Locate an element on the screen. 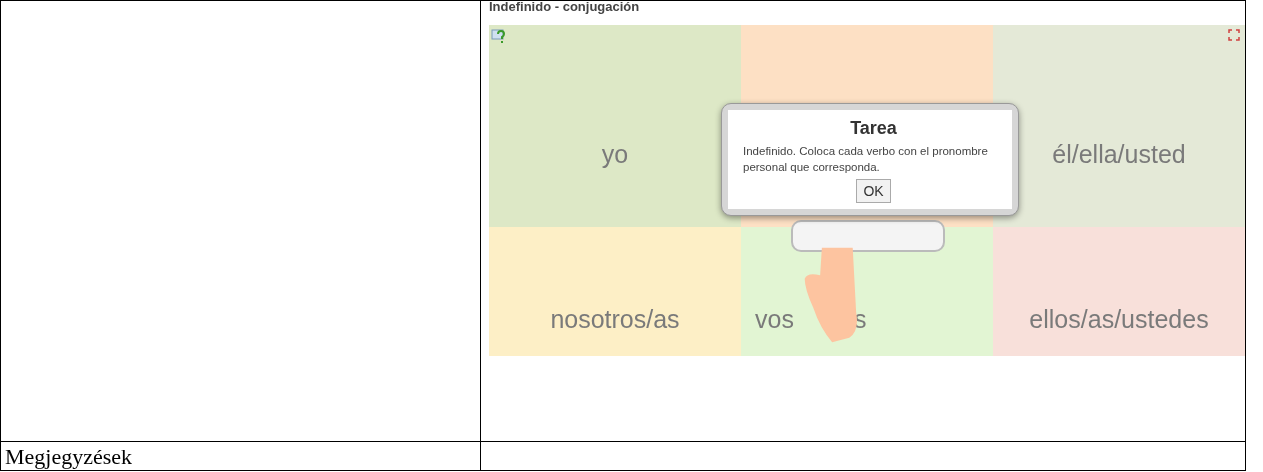 Image resolution: width=1263 pixels, height=472 pixels. pronoun-zone: él/ella/usted is located at coordinates (1119, 126).